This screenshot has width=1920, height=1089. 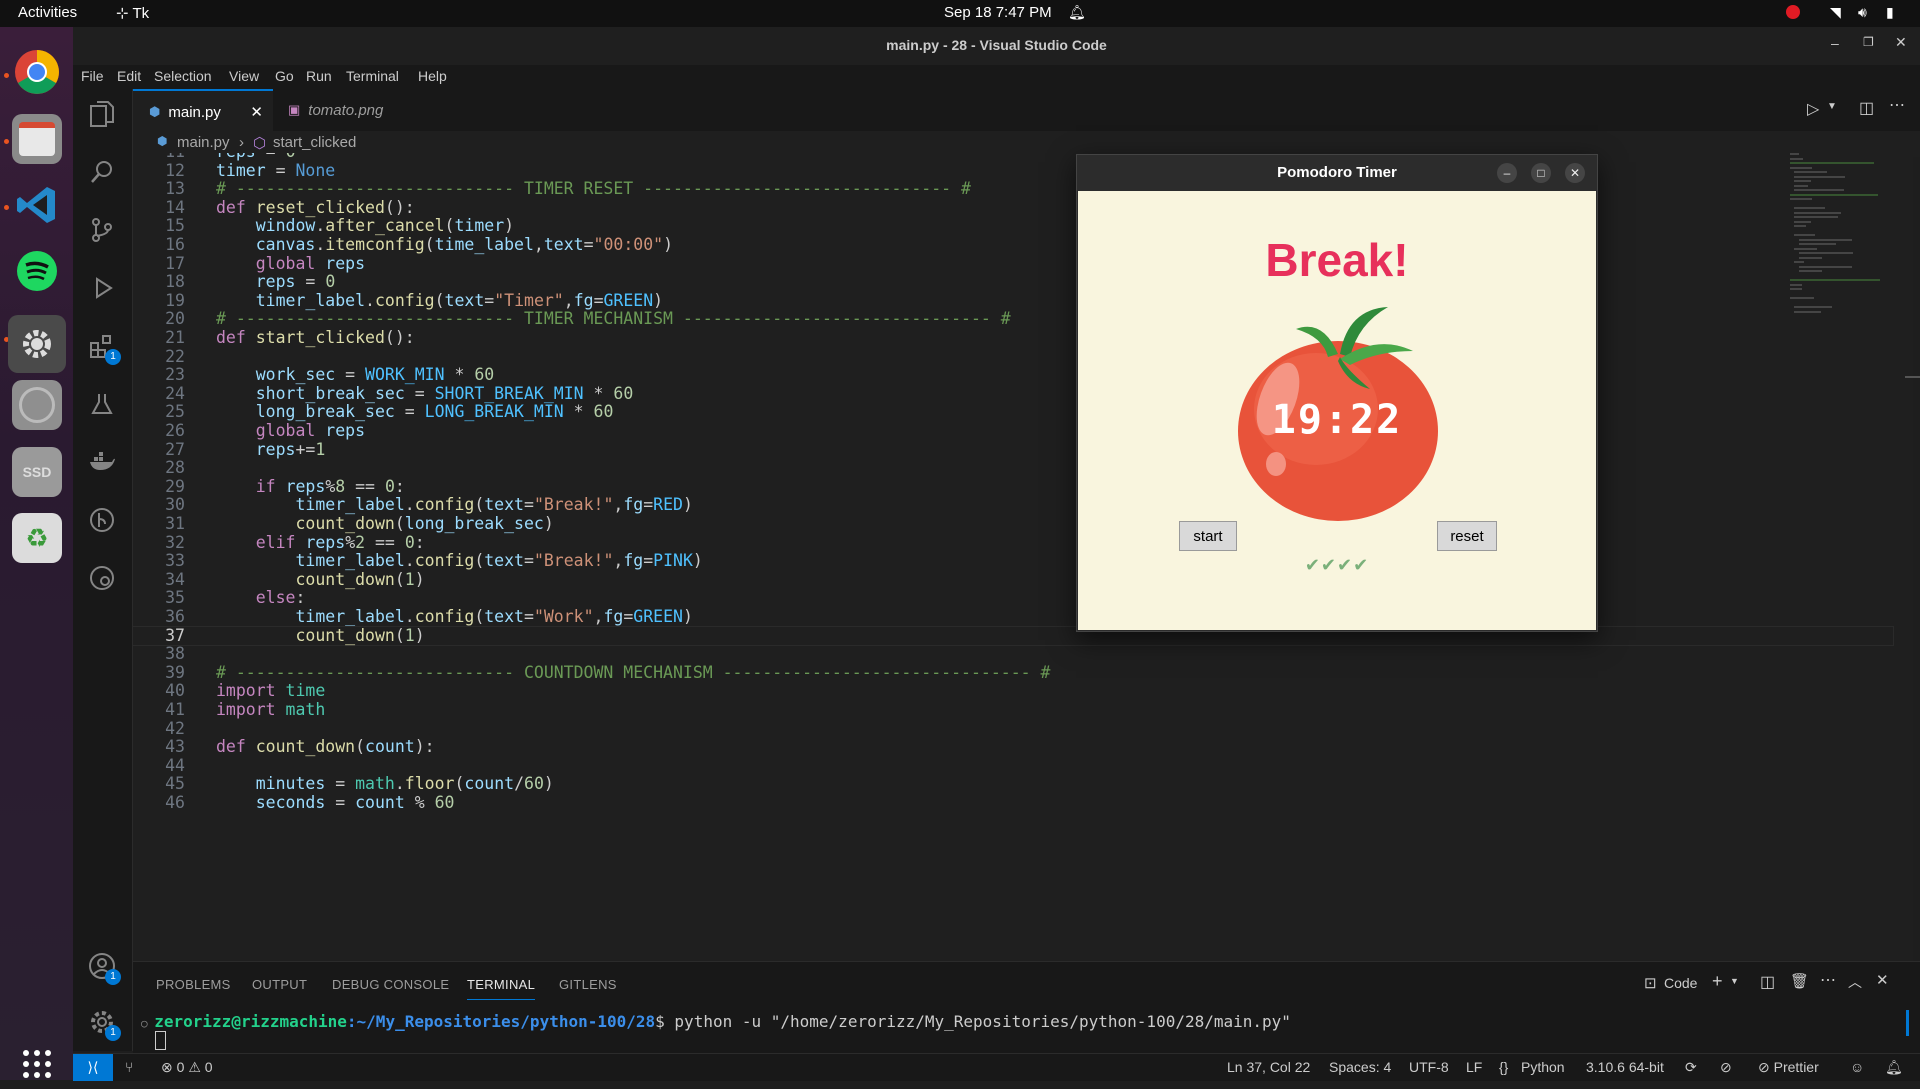 What do you see at coordinates (1866, 108) in the screenshot?
I see `split-editor-icon: ◫` at bounding box center [1866, 108].